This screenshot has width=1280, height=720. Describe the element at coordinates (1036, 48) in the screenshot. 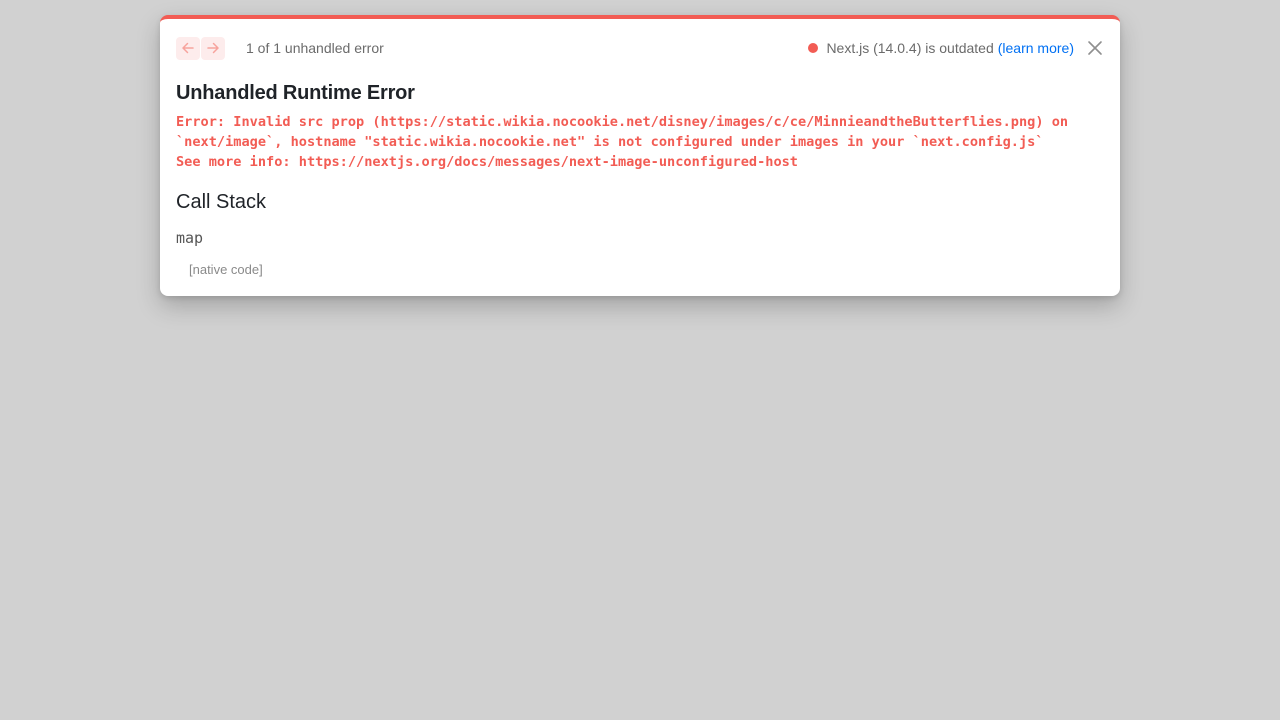

I see `learn-more-link: (learn more)` at that location.